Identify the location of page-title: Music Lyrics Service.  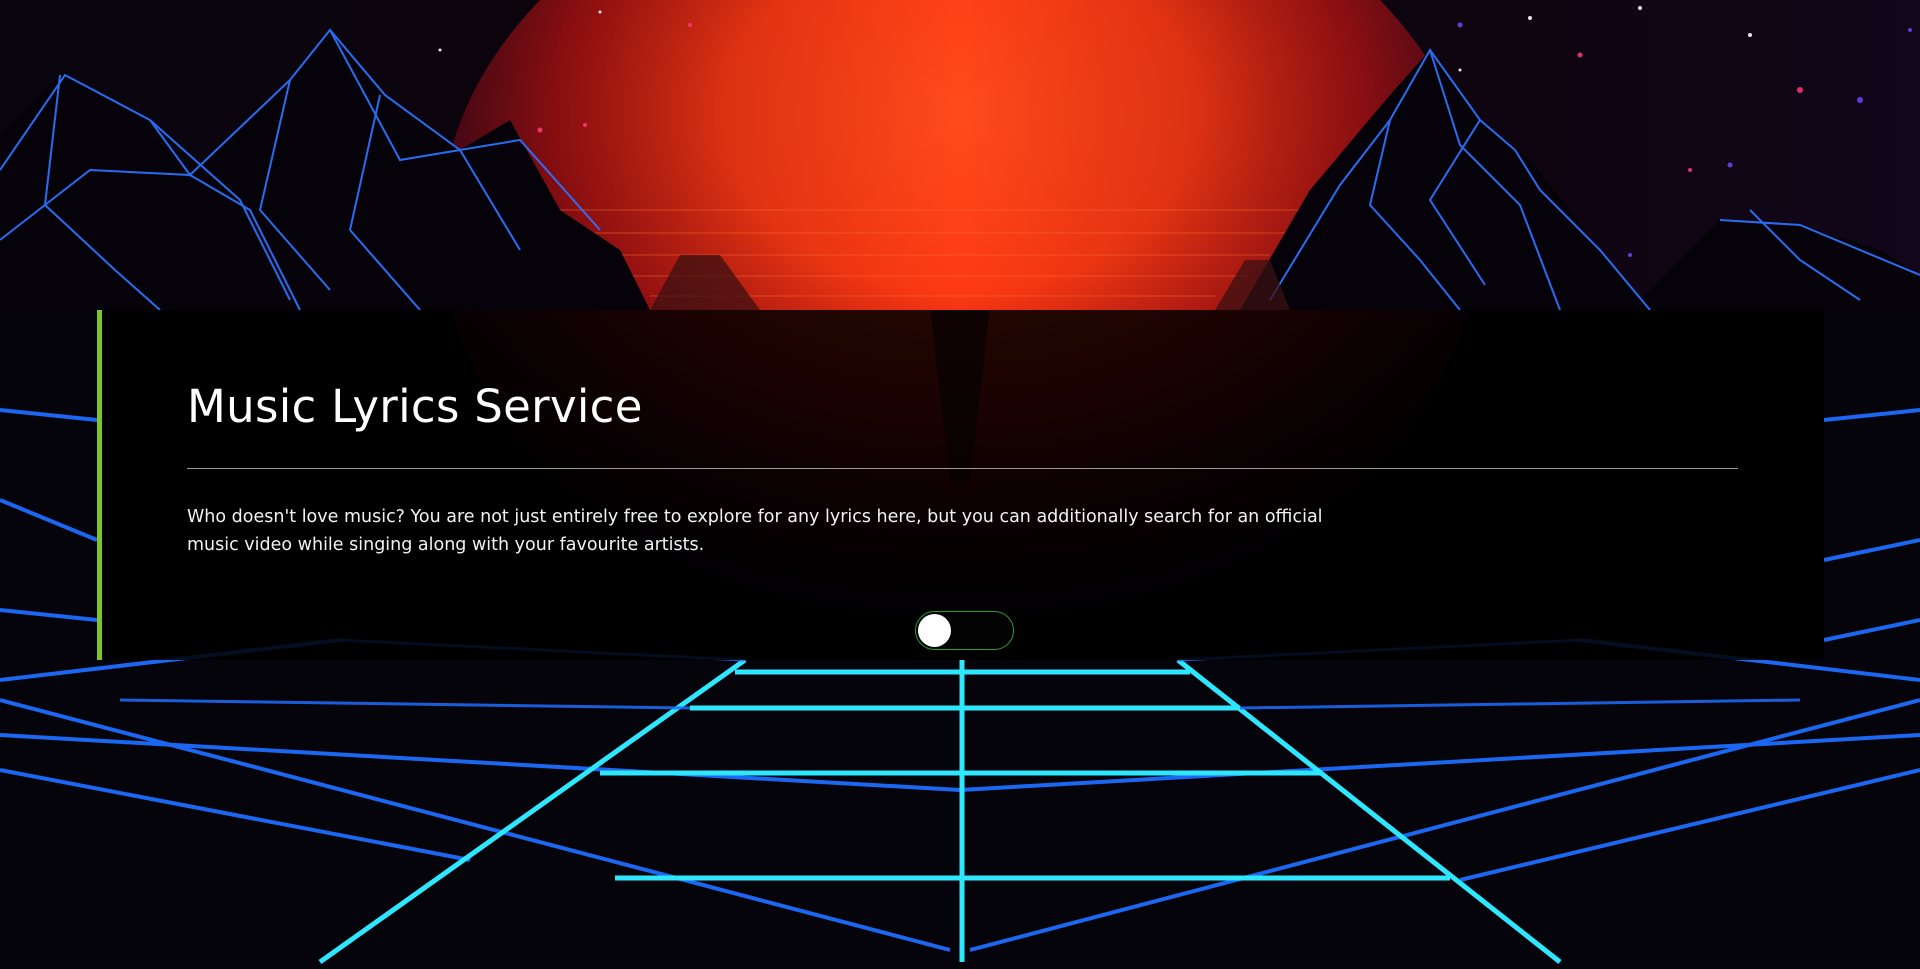
(415, 406).